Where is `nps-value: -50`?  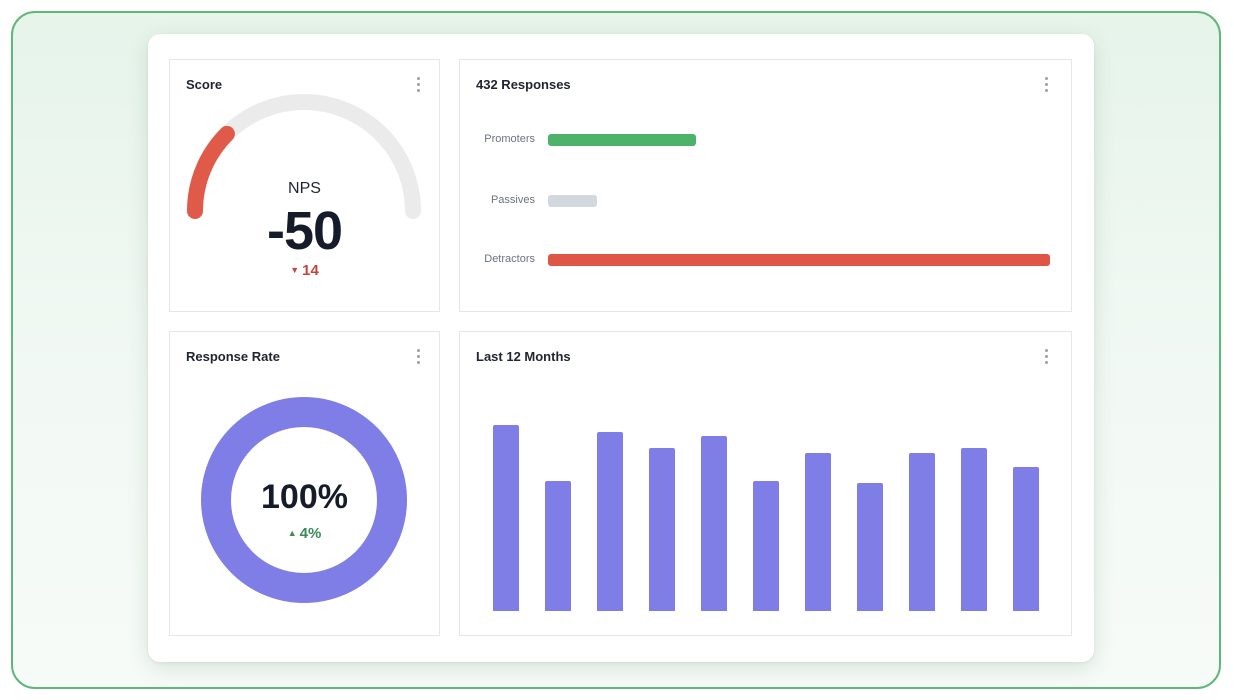 nps-value: -50 is located at coordinates (304, 231).